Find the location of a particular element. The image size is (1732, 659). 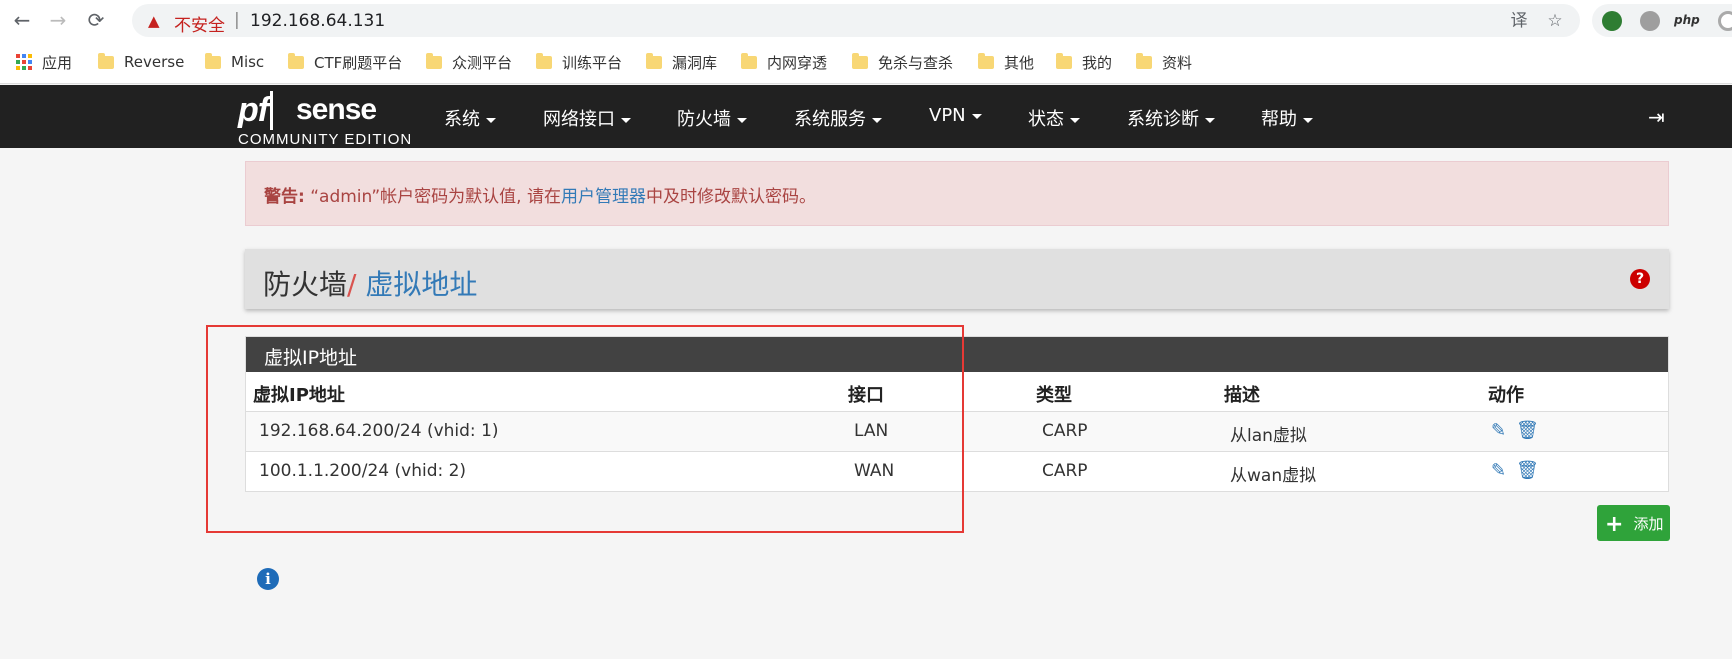

browser-toolbar: ← → ⟳ ▲ 不安全 | 192.168.64.131 译 ☆ php is located at coordinates (866, 20).